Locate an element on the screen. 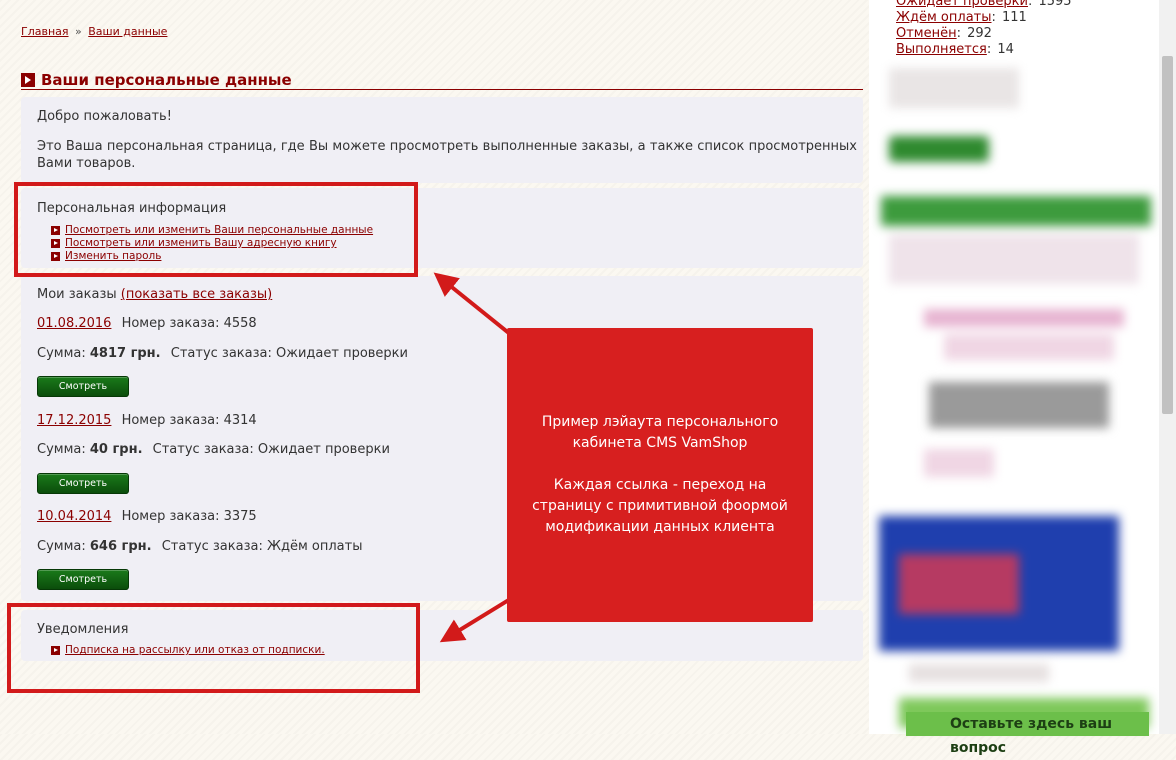 This screenshot has height=760, width=1176. status-row: Отменён: 292 is located at coordinates (944, 33).